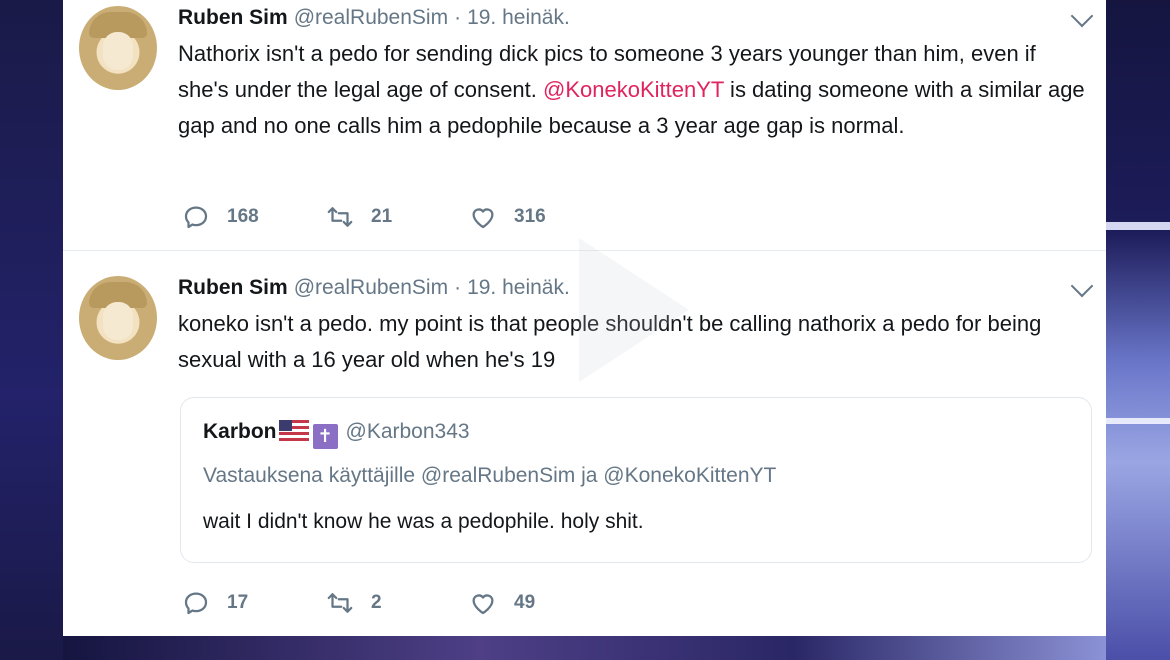 The height and width of the screenshot is (660, 1170). Describe the element at coordinates (325, 436) in the screenshot. I see `cross-icon: ✝` at that location.